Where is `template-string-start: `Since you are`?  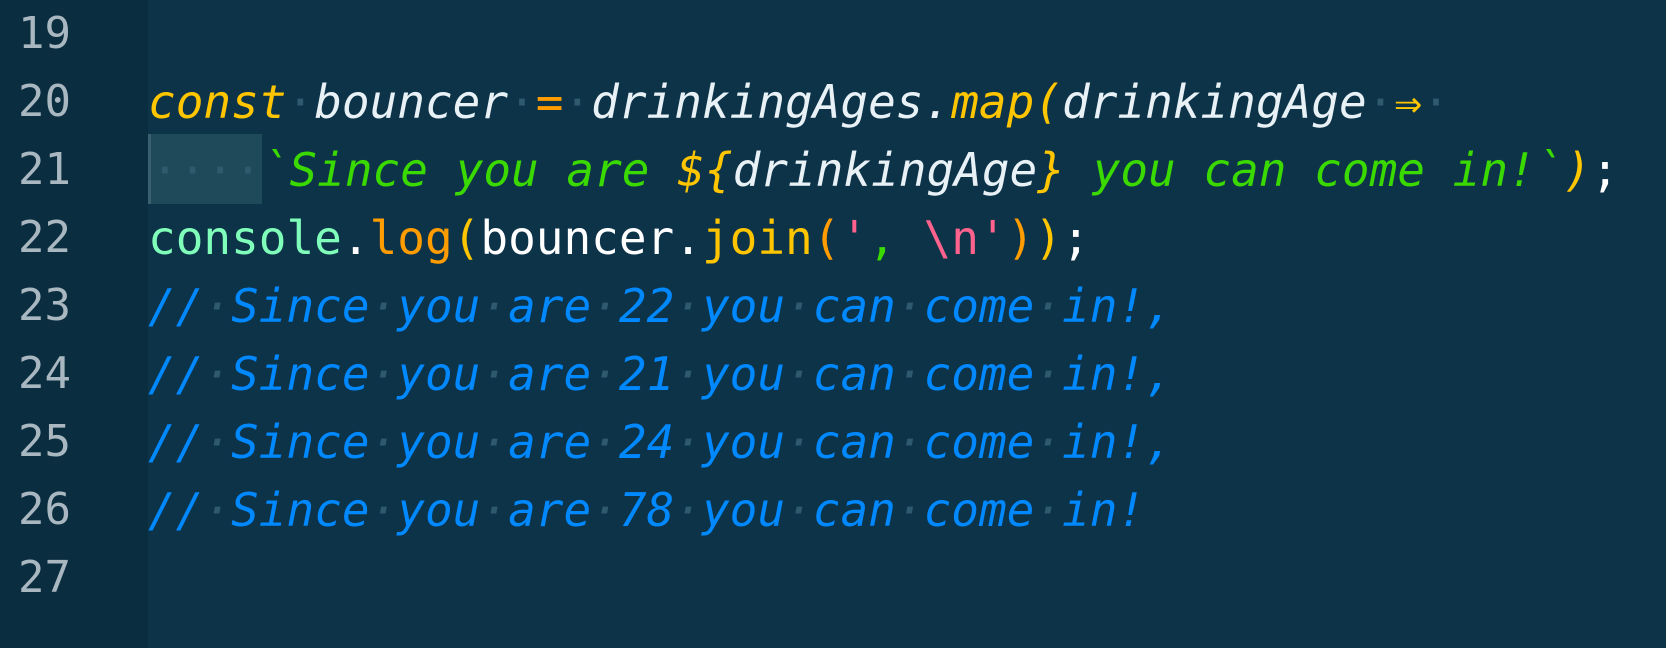
template-string-start: `Since you are is located at coordinates (469, 170).